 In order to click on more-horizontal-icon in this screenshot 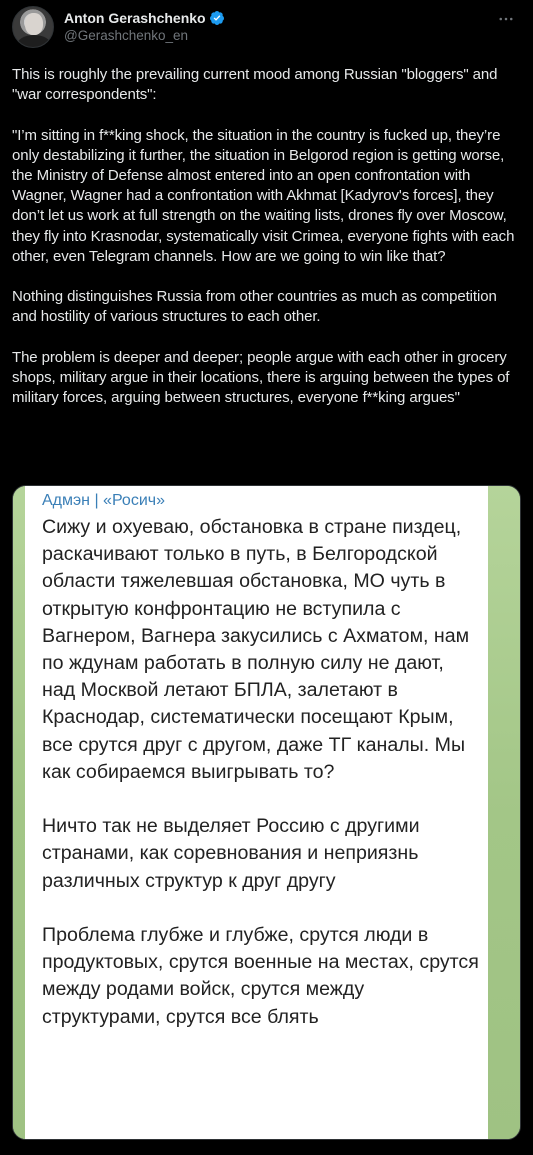, I will do `click(506, 19)`.